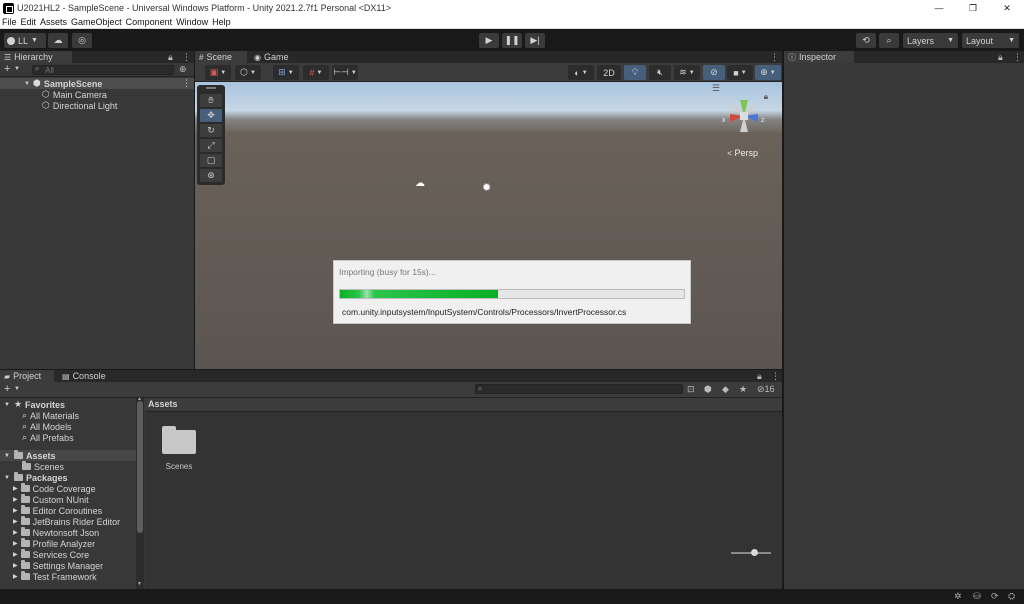  I want to click on grid-snapping-dropdown: ⊞ ▼, so click(286, 72).